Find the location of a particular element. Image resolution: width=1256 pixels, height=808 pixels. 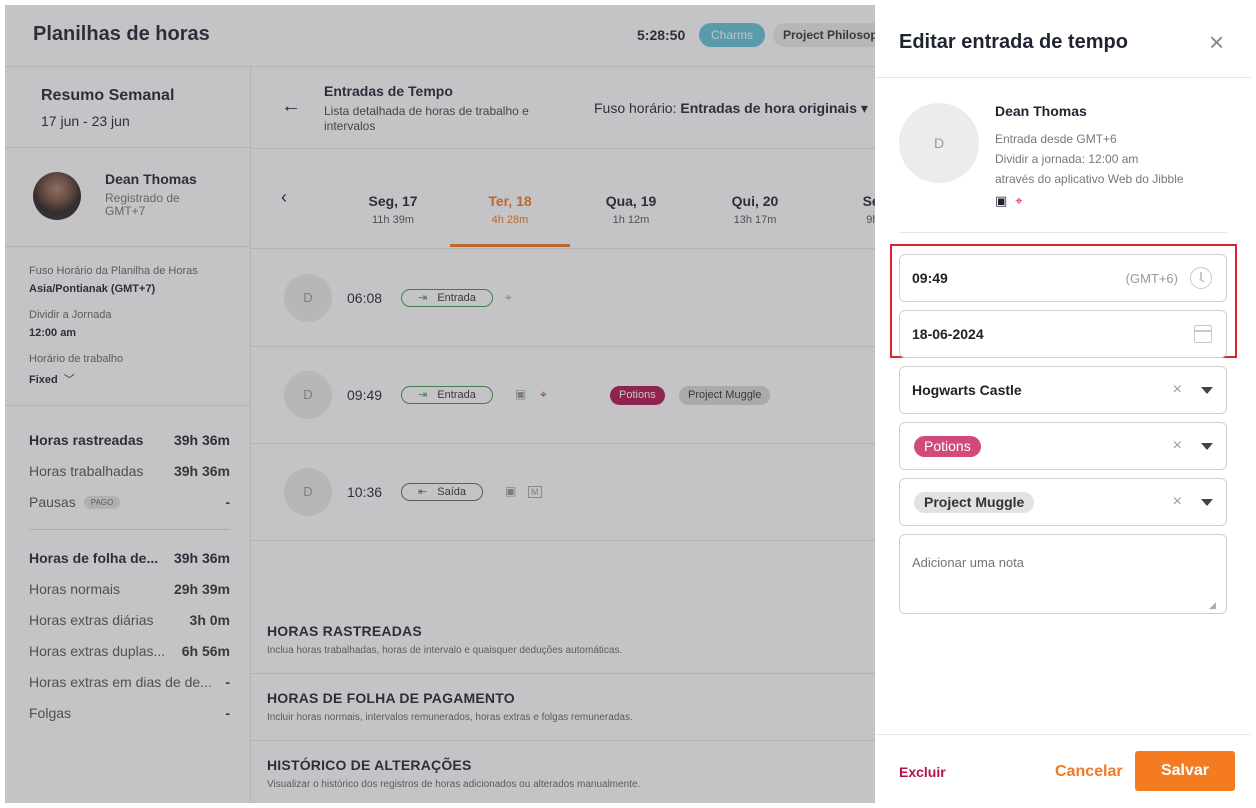

resize-handle-icon: ◢ is located at coordinates (1212, 605).